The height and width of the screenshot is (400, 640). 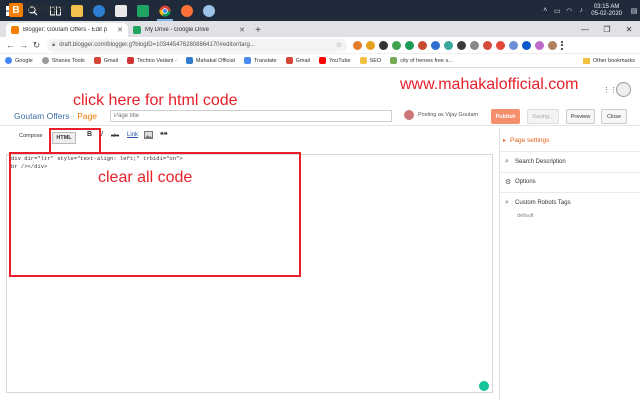 I want to click on clock-time: 03:15 AM, so click(x=606, y=6).